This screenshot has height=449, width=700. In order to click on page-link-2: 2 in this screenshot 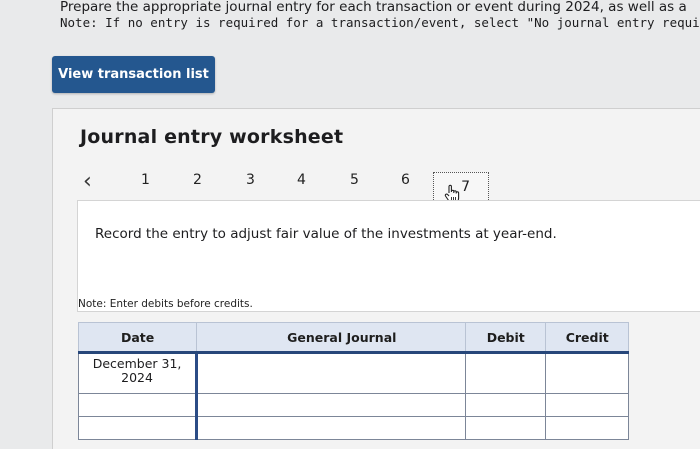, I will do `click(197, 180)`.